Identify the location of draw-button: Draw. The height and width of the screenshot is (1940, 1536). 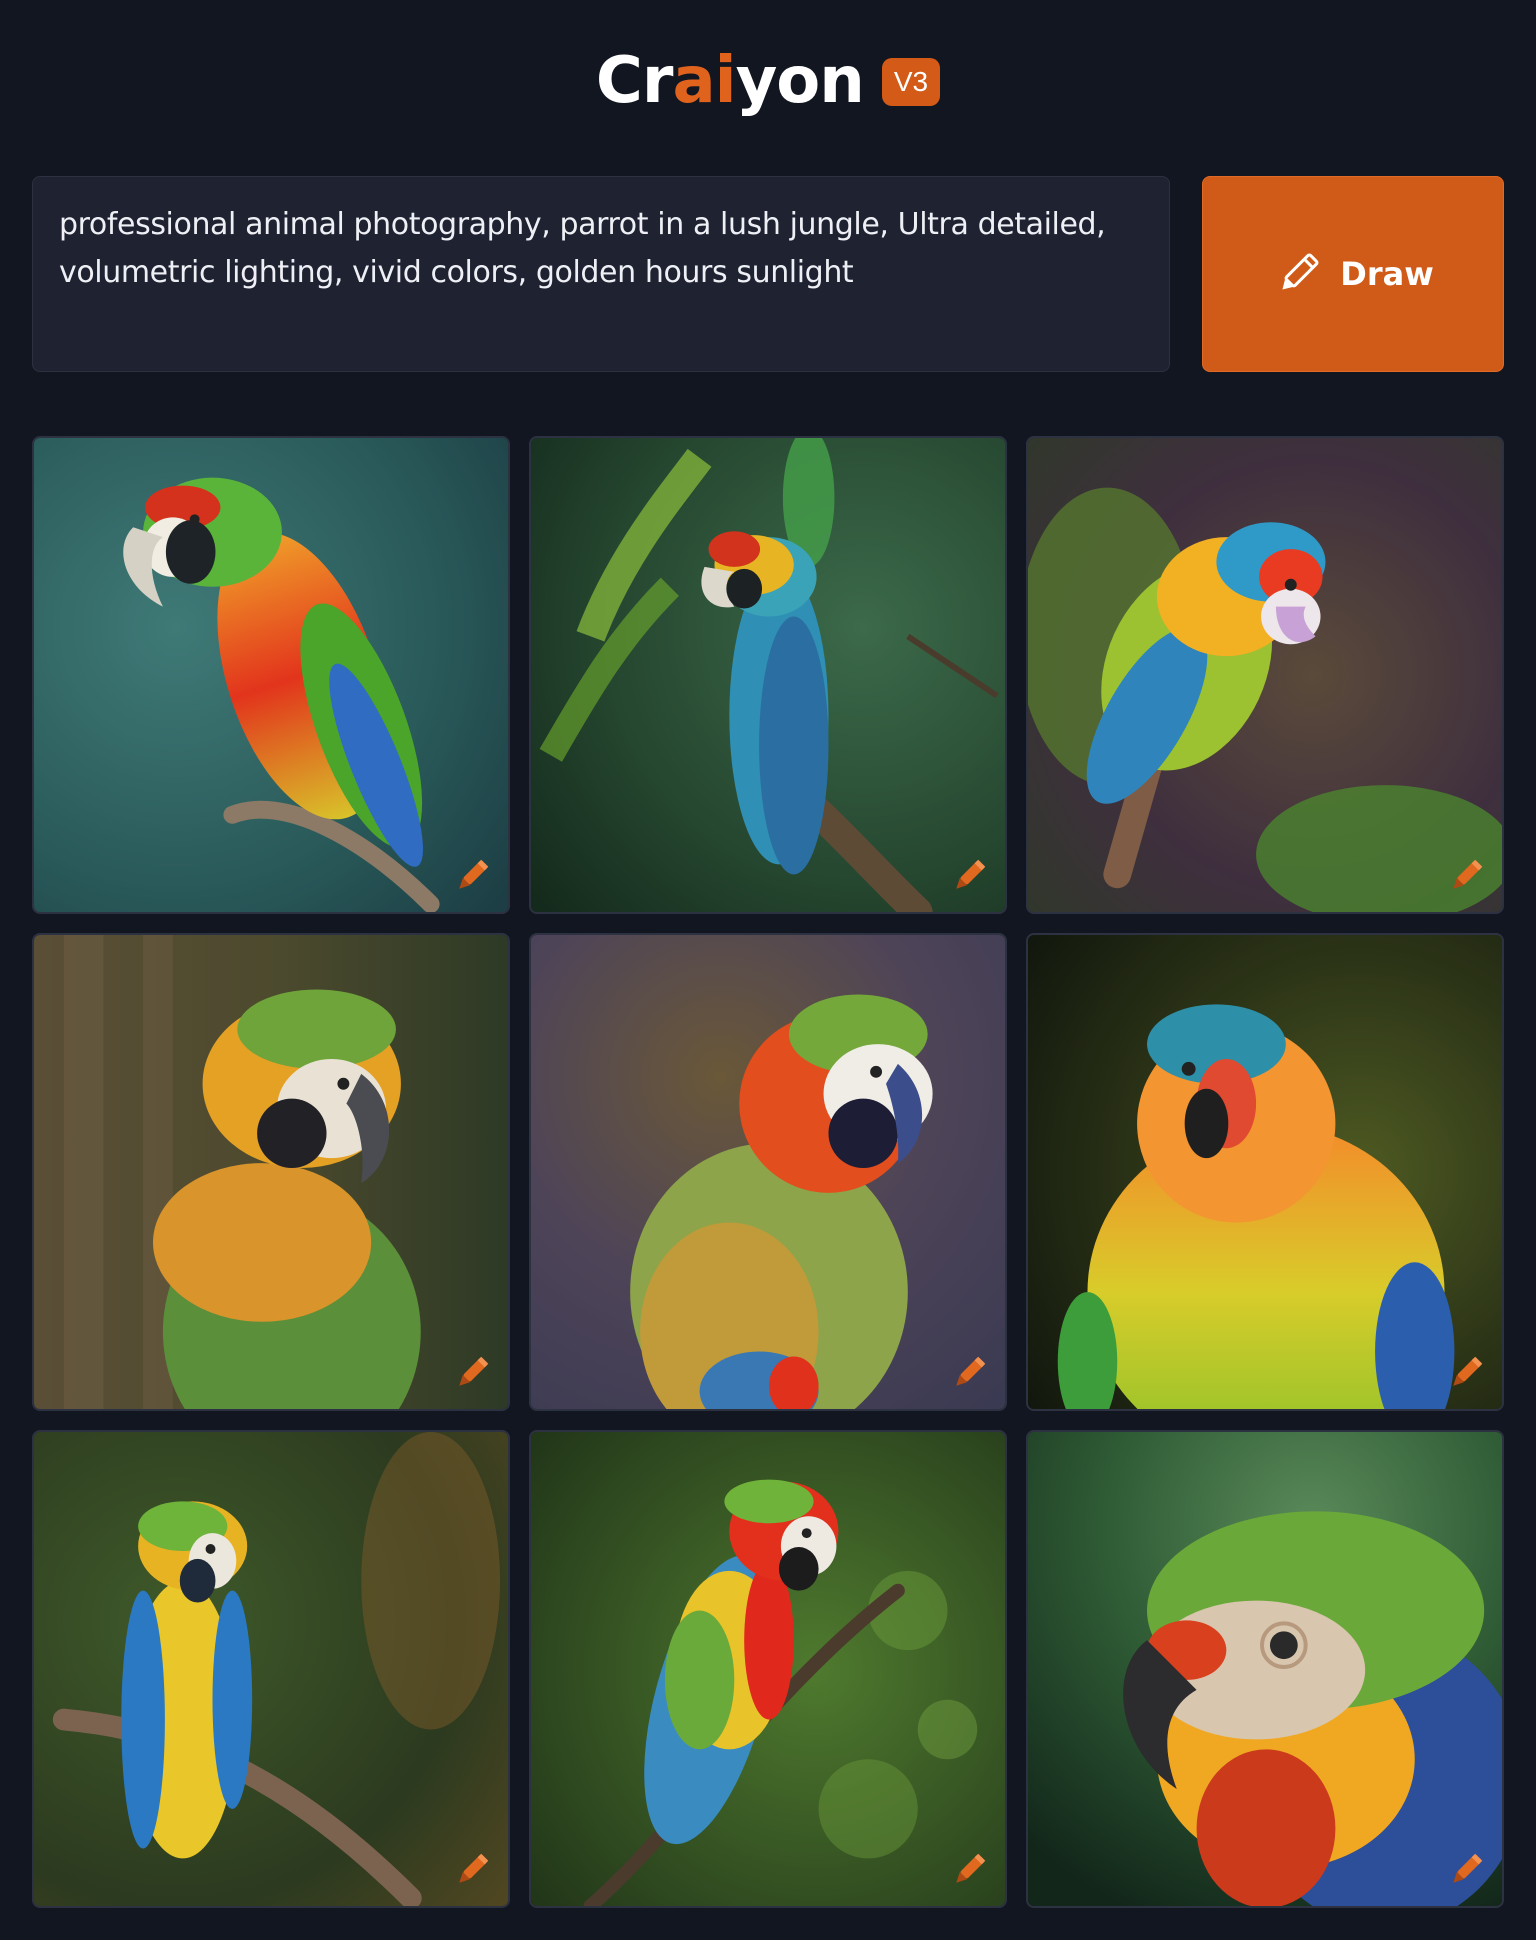
(1353, 274).